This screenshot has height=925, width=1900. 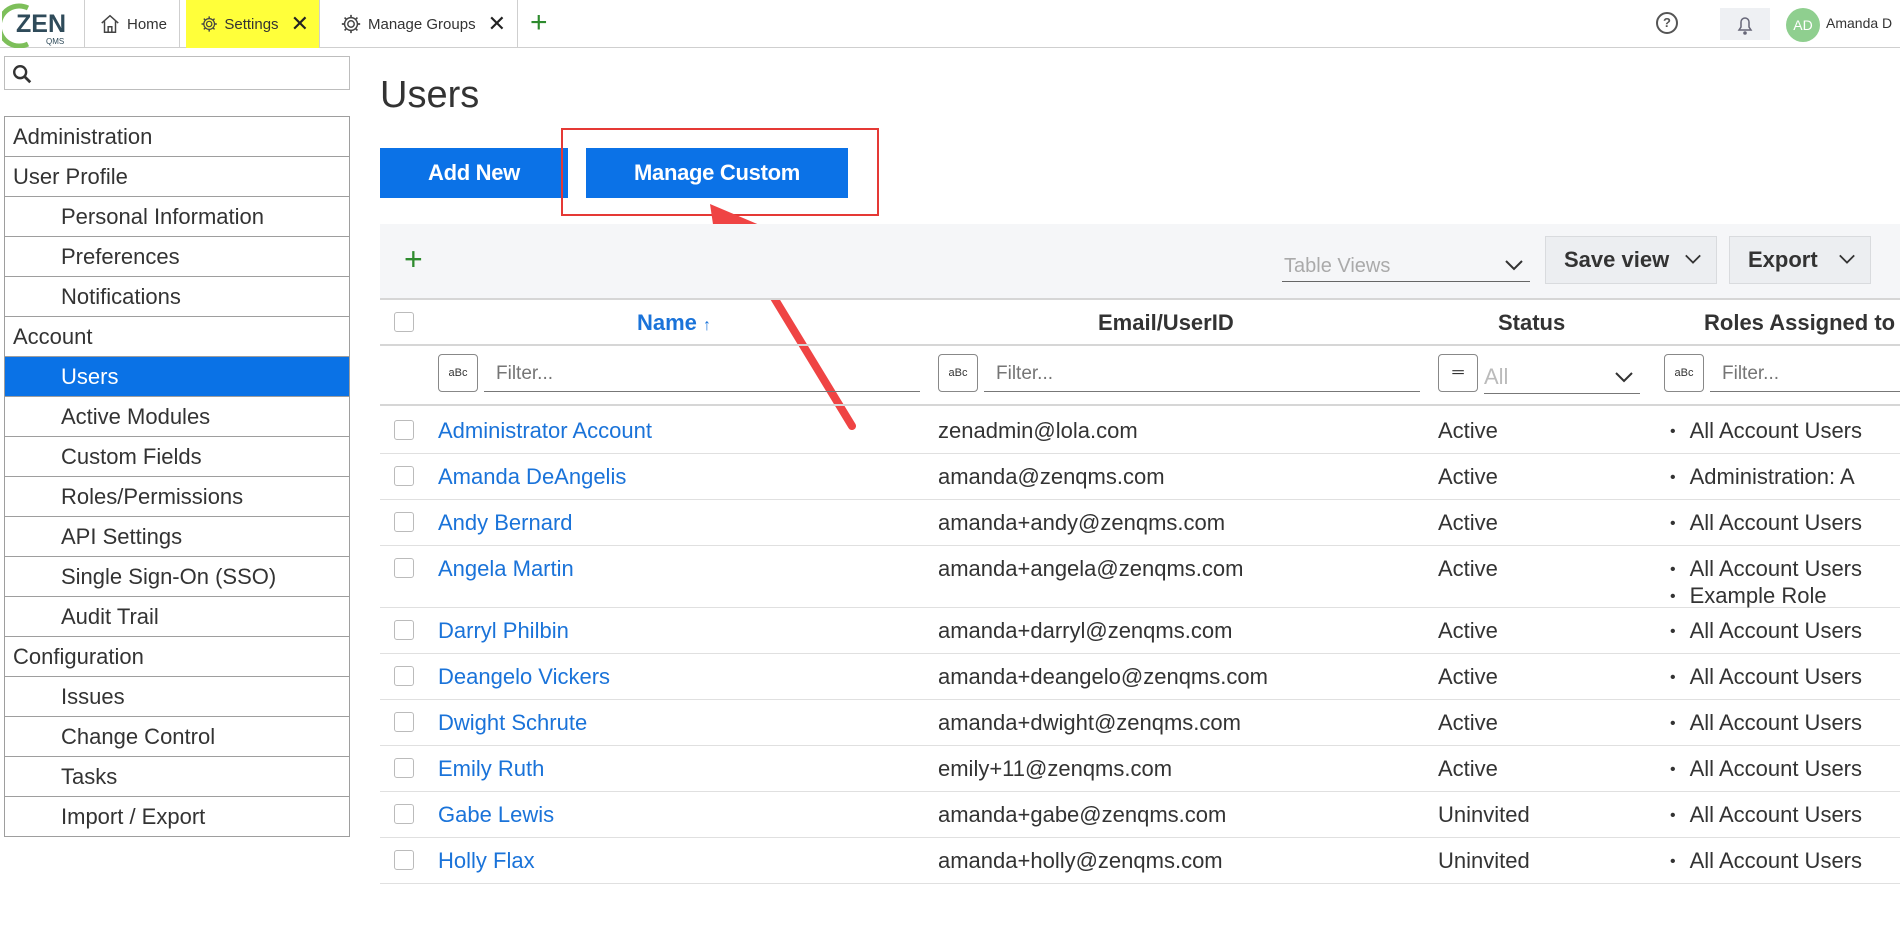 What do you see at coordinates (1799, 323) in the screenshot?
I see `column-roles-header: Roles Assigned to` at bounding box center [1799, 323].